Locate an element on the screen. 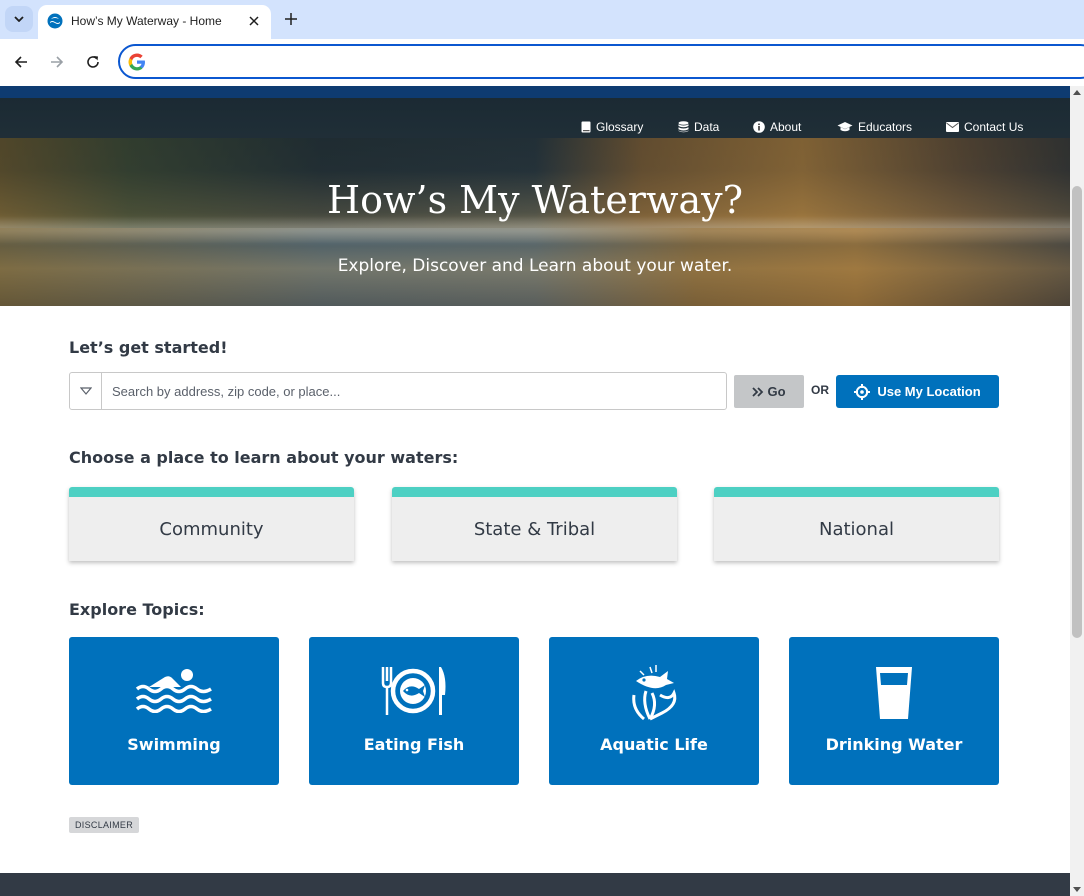 Image resolution: width=1084 pixels, height=896 pixels. plus-icon is located at coordinates (291, 19).